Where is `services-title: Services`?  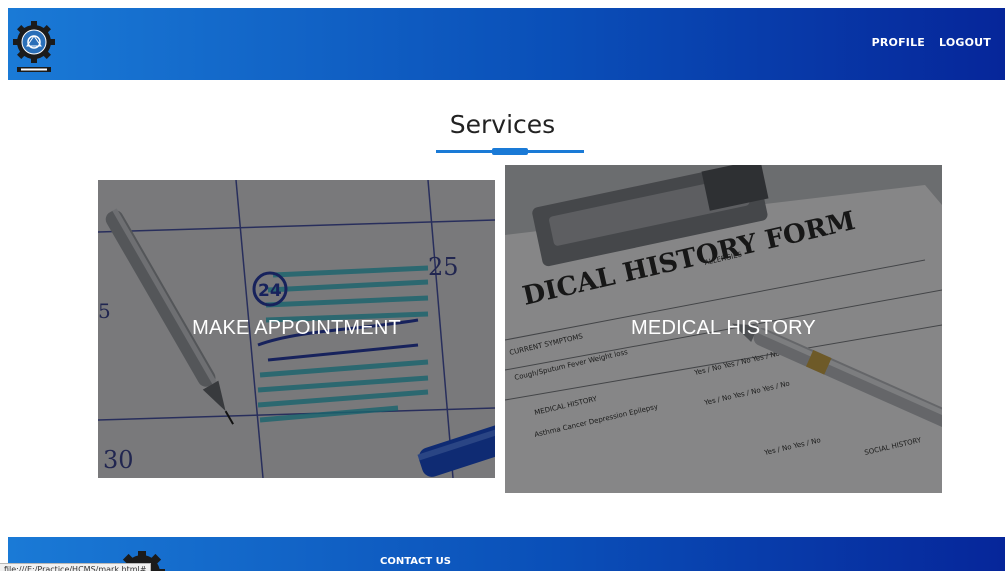
services-title: Services is located at coordinates (502, 124).